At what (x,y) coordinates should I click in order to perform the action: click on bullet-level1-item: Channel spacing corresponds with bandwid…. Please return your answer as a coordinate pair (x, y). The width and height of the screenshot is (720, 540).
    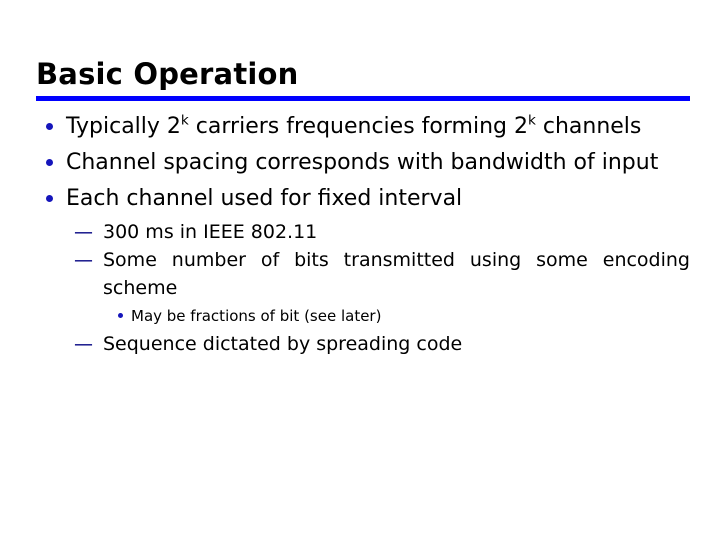
    Looking at the image, I should click on (363, 162).